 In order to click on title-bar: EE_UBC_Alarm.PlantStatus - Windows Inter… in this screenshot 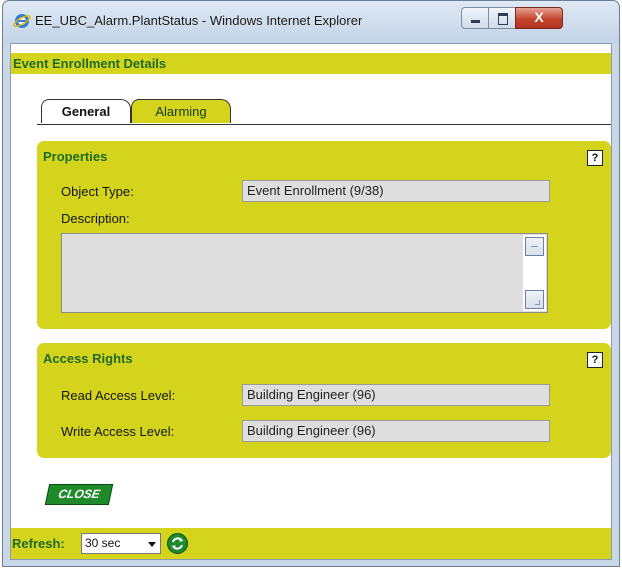, I will do `click(311, 22)`.